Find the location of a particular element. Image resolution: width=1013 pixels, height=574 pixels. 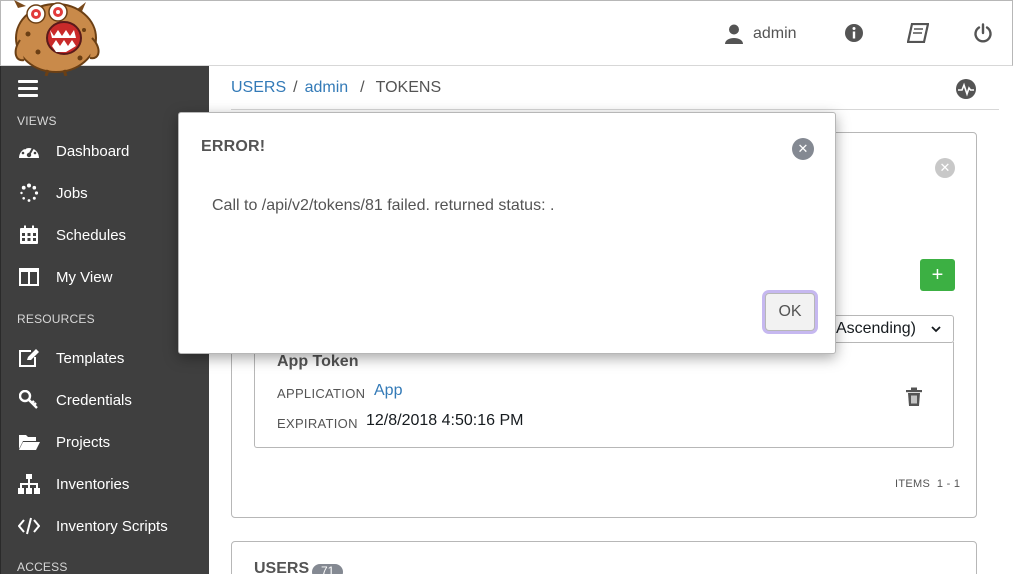

dialog-title: ERROR! is located at coordinates (233, 146).